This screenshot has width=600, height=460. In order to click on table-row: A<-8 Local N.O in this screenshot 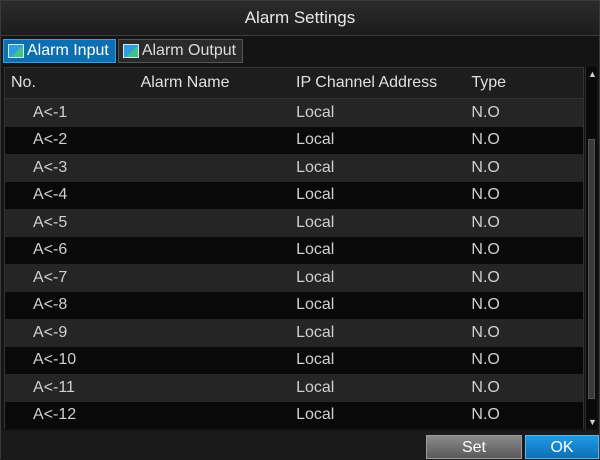, I will do `click(294, 305)`.